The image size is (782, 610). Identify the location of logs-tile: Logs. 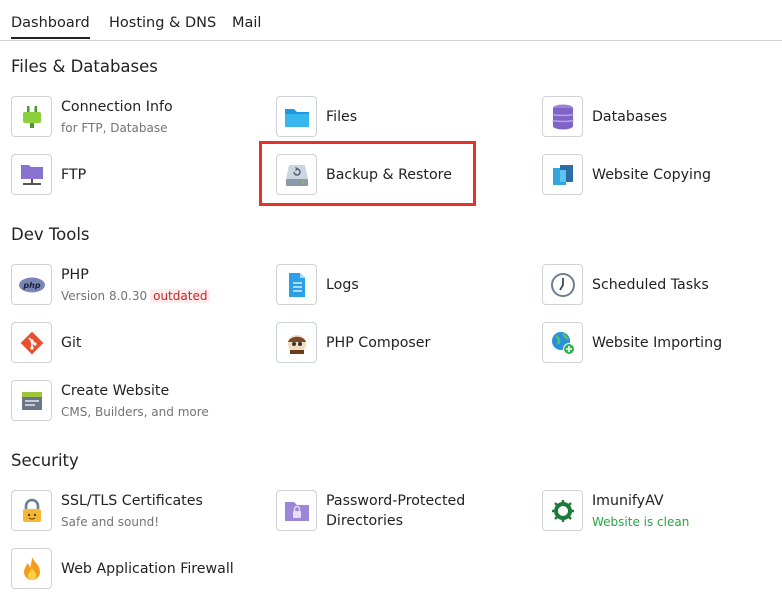
(391, 286).